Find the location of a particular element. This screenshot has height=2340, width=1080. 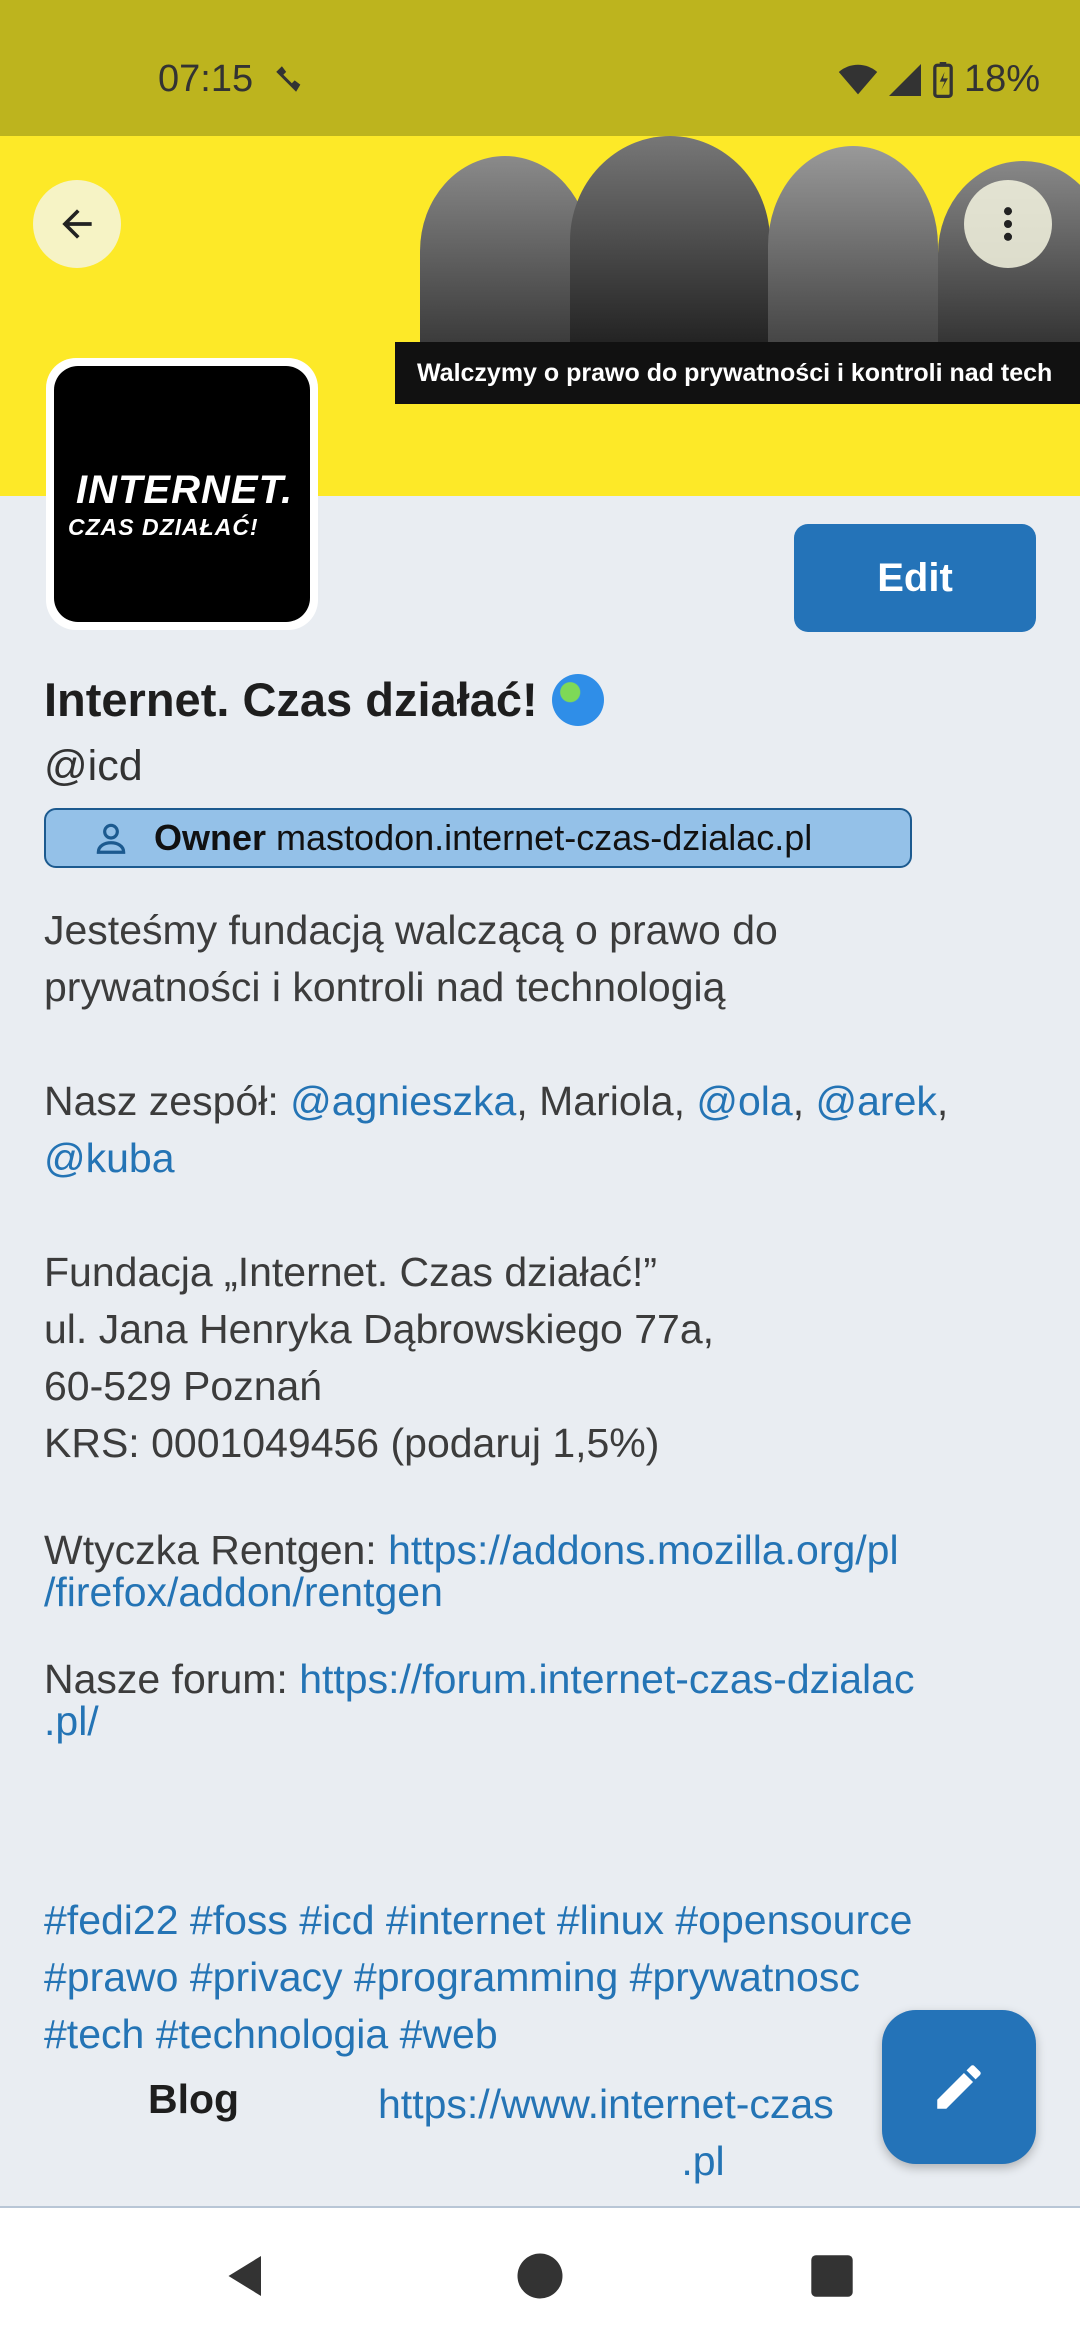

status-time: 07:15 is located at coordinates (206, 79).